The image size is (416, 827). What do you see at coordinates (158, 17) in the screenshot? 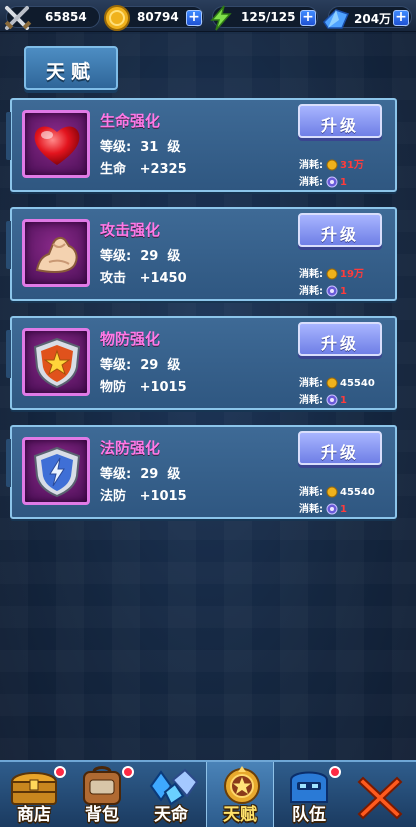
I see `gold-value: 80794` at bounding box center [158, 17].